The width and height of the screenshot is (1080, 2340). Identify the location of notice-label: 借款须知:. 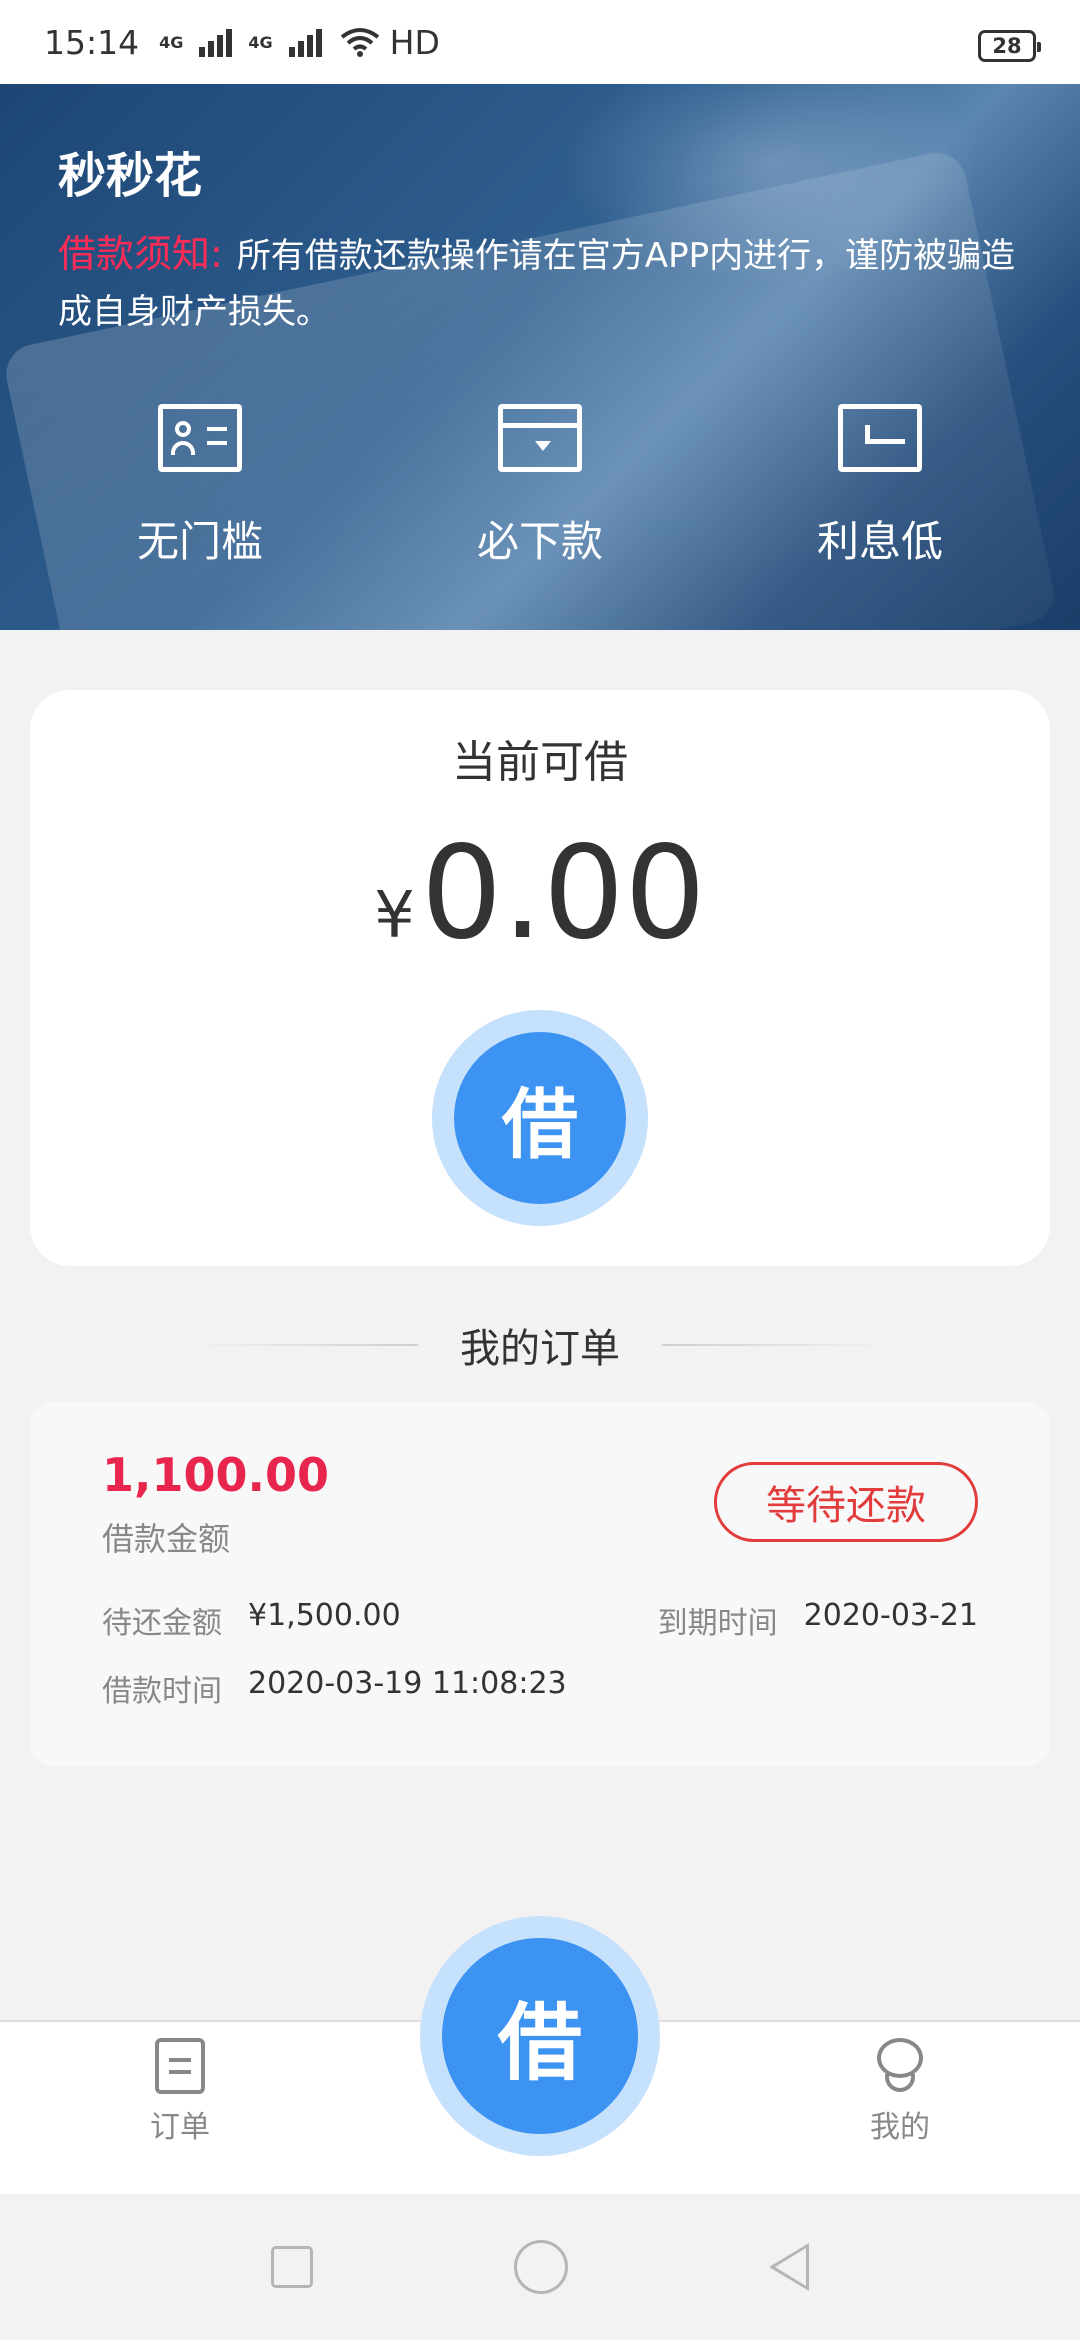
(140, 254).